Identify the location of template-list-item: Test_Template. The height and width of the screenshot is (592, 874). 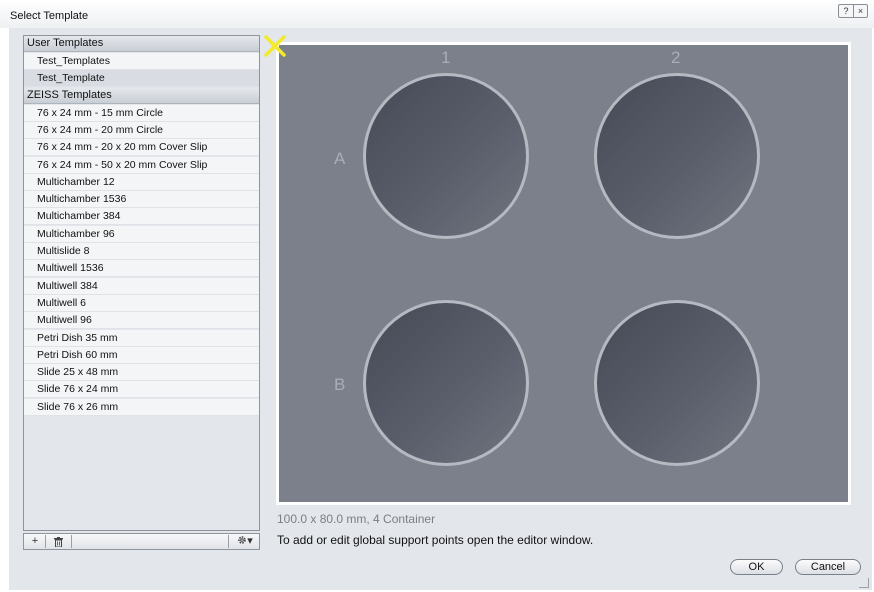
(141, 79).